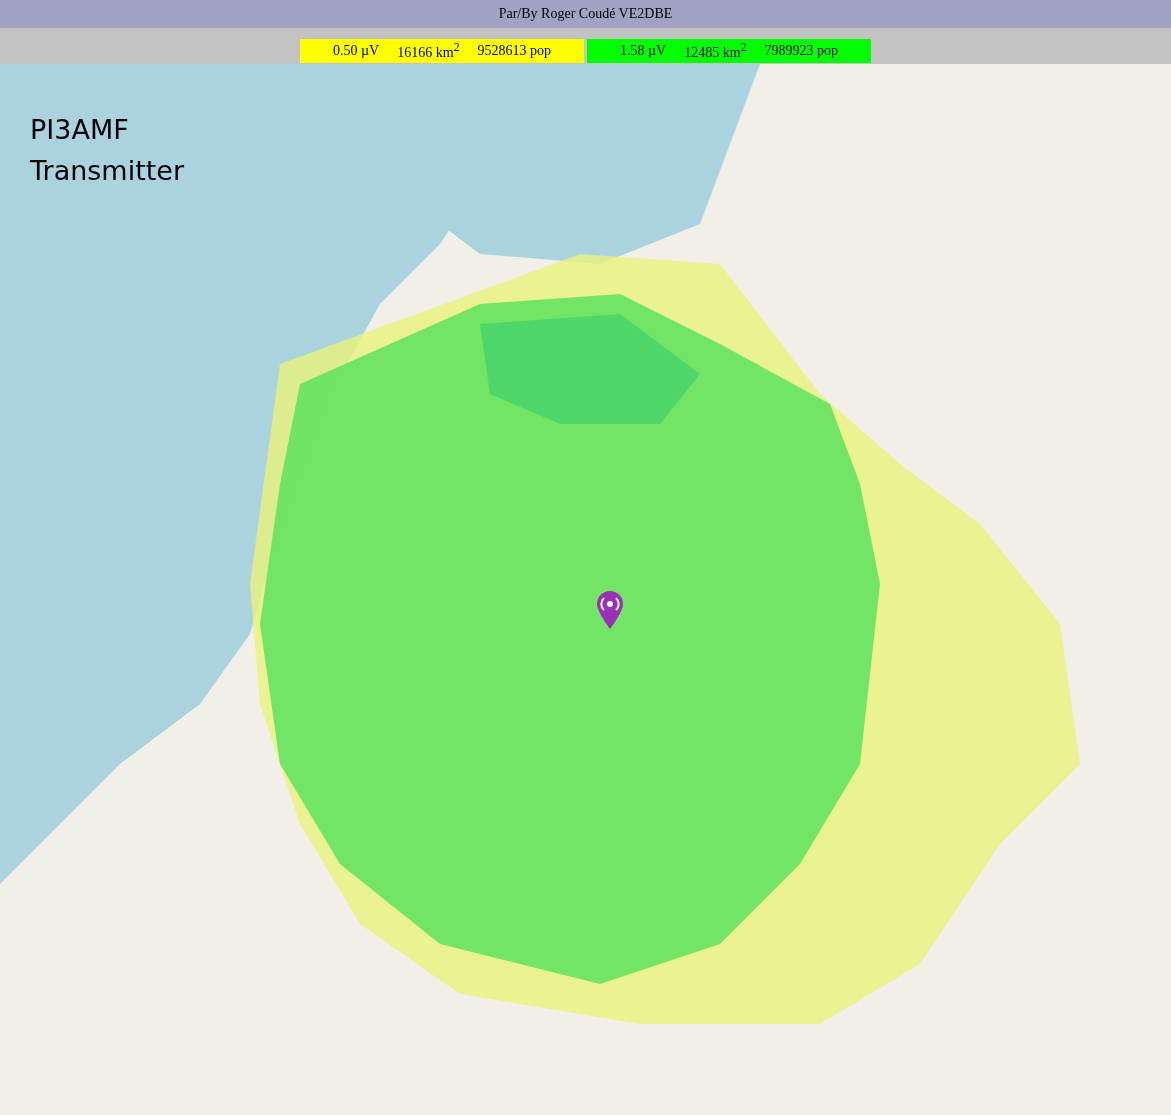 This screenshot has width=1171, height=1115. I want to click on area-text: 12485 km$^{2}$, so click(715, 51).